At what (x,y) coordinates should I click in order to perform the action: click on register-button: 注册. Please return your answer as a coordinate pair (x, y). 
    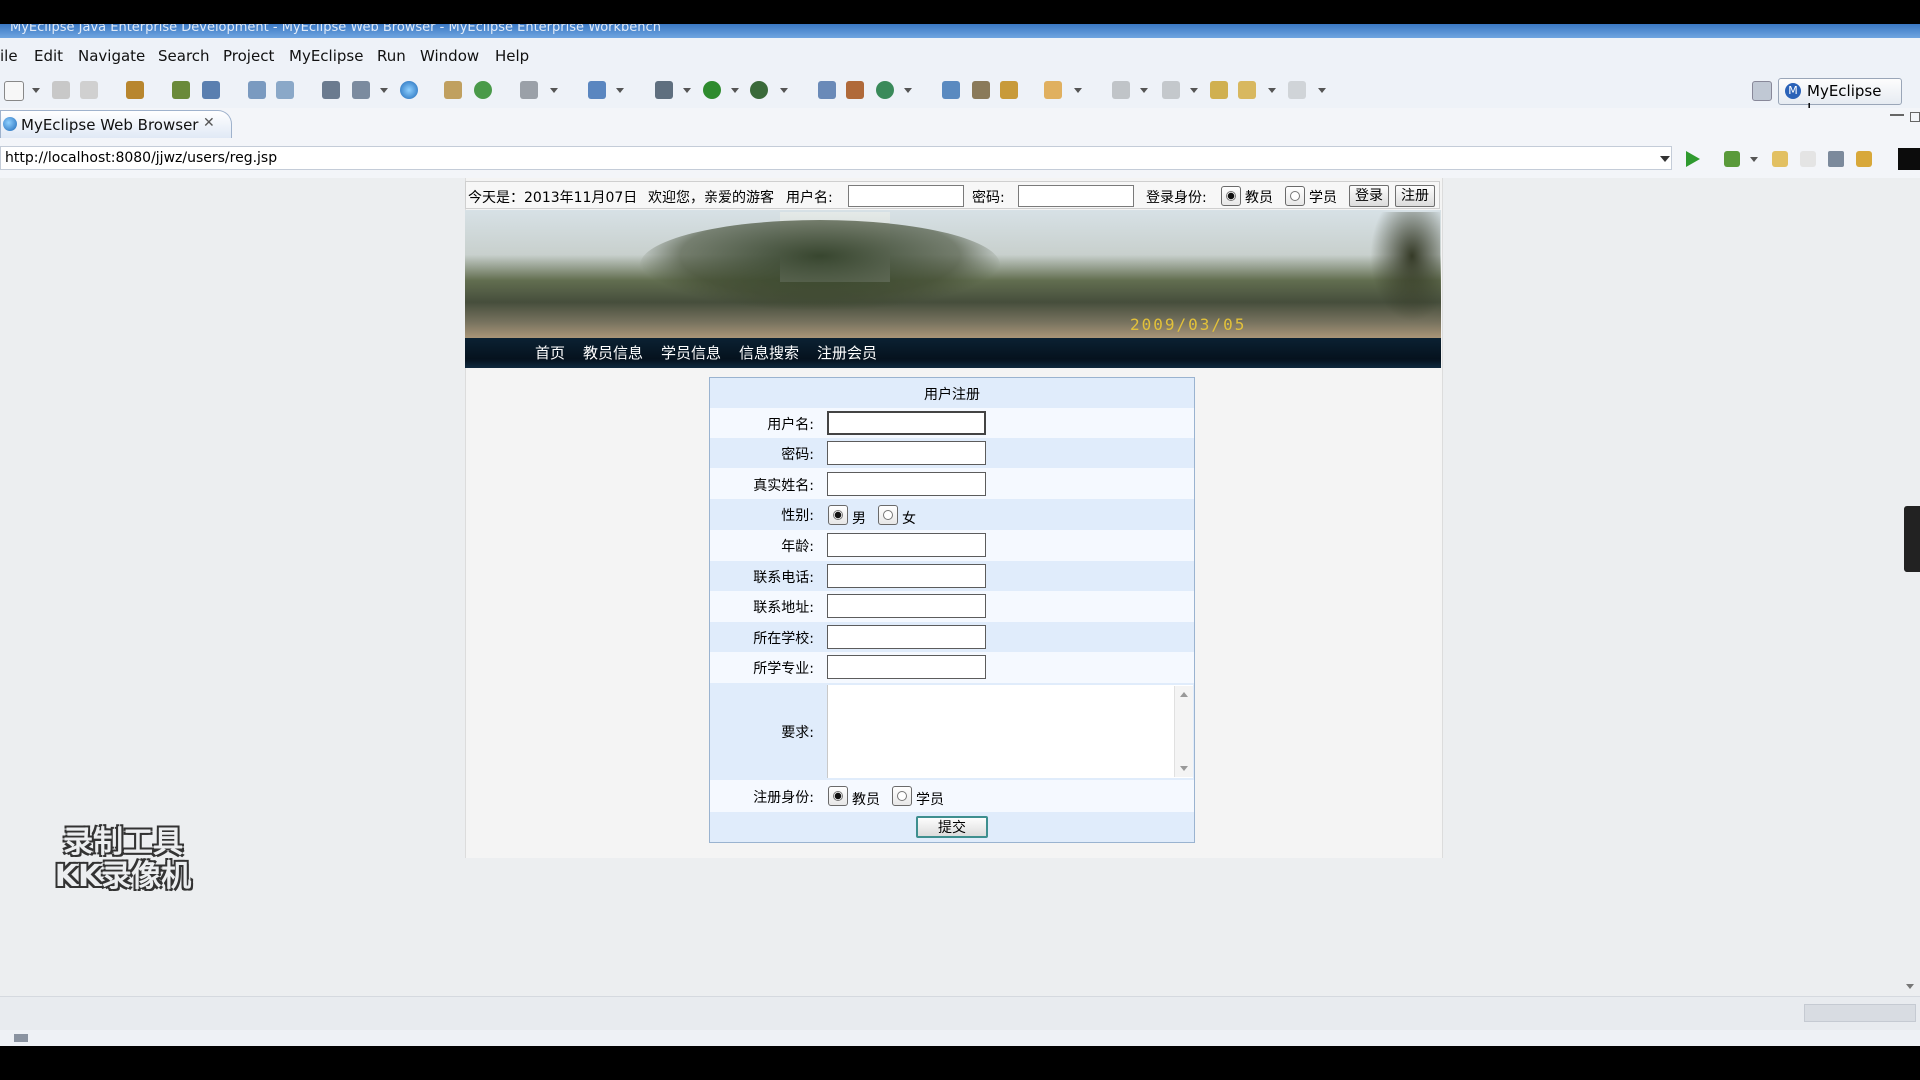
    Looking at the image, I should click on (1415, 196).